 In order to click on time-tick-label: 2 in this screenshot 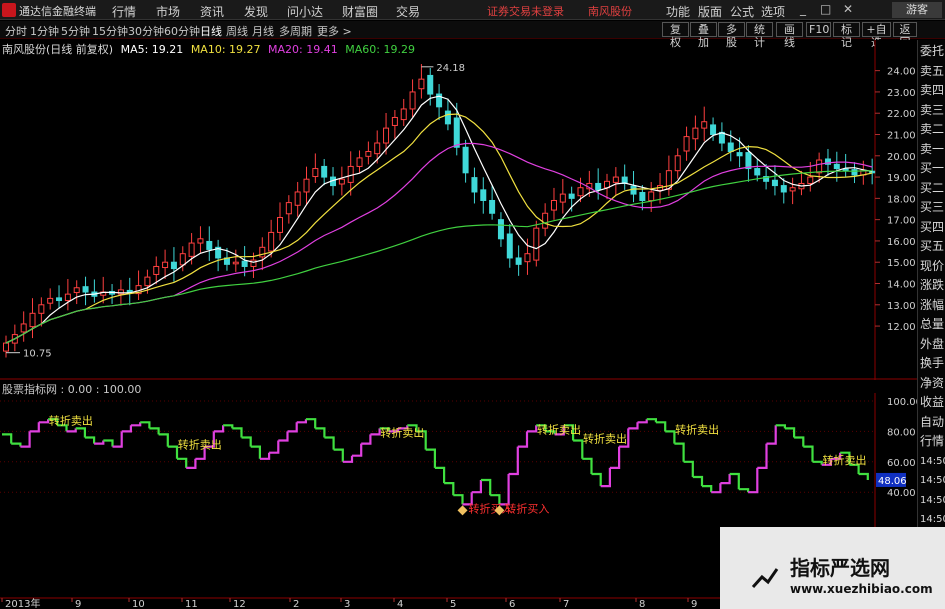, I will do `click(296, 604)`.